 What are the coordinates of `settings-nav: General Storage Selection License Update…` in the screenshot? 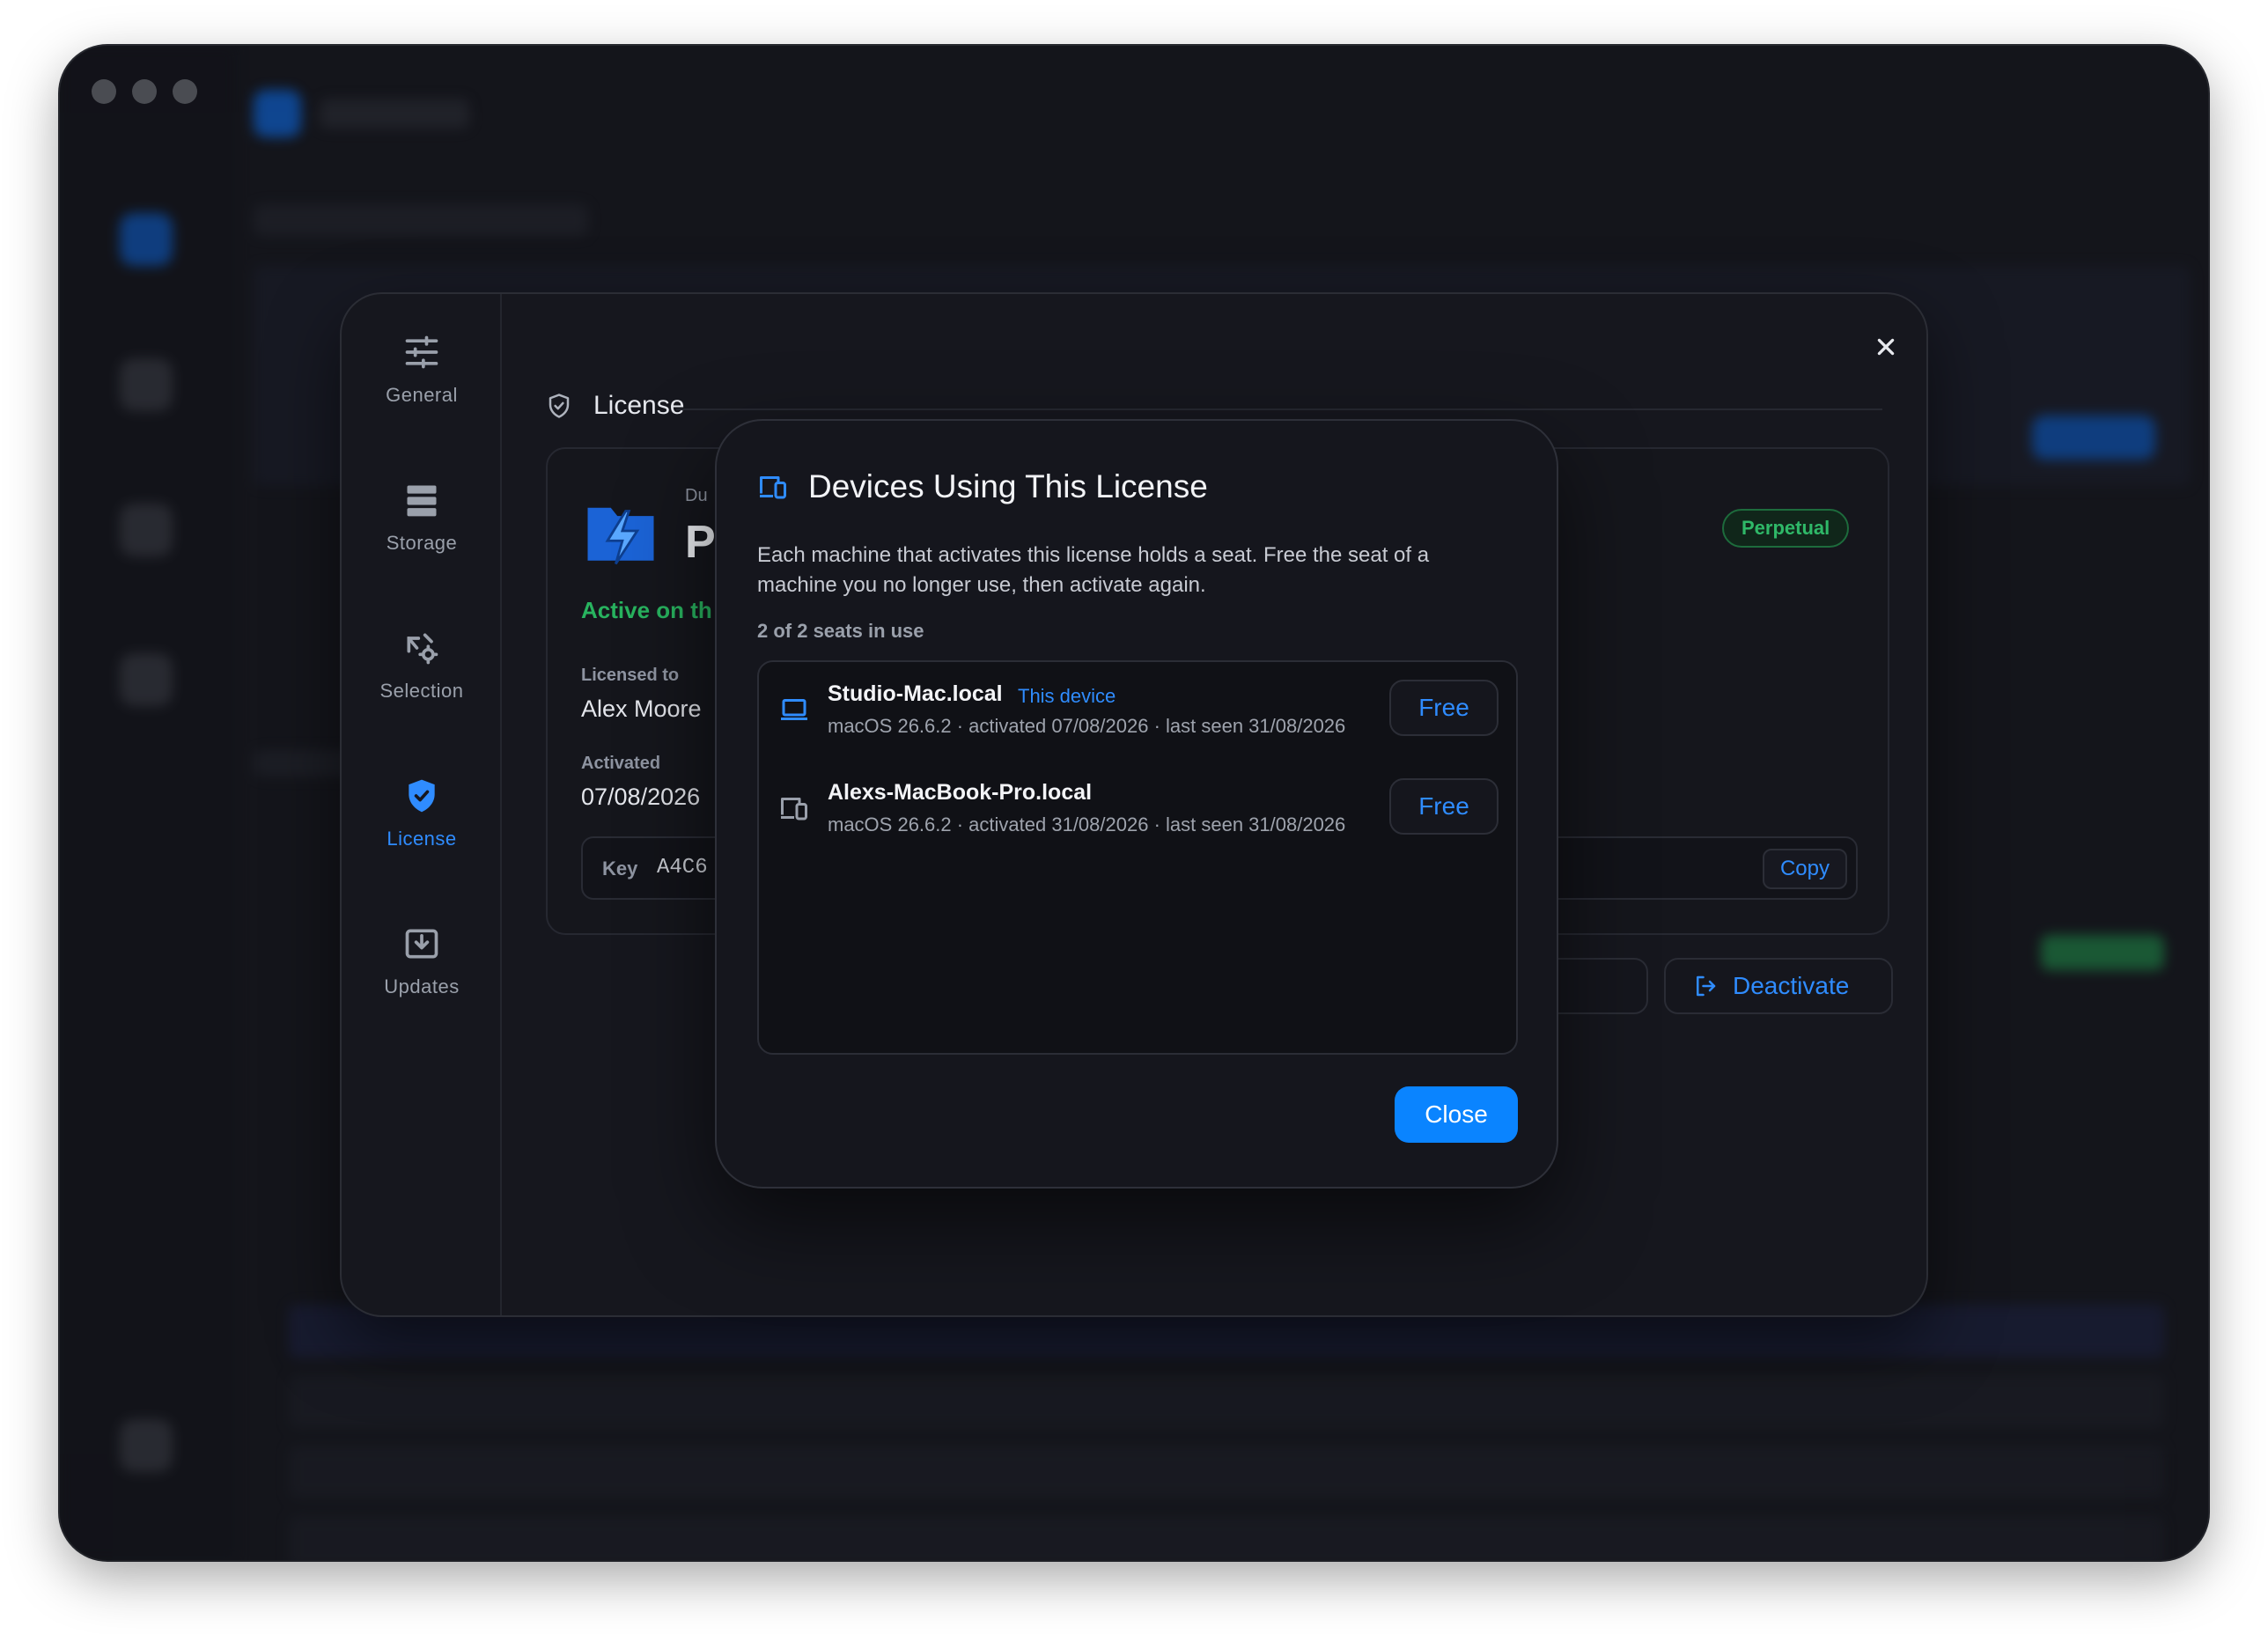 It's located at (422, 805).